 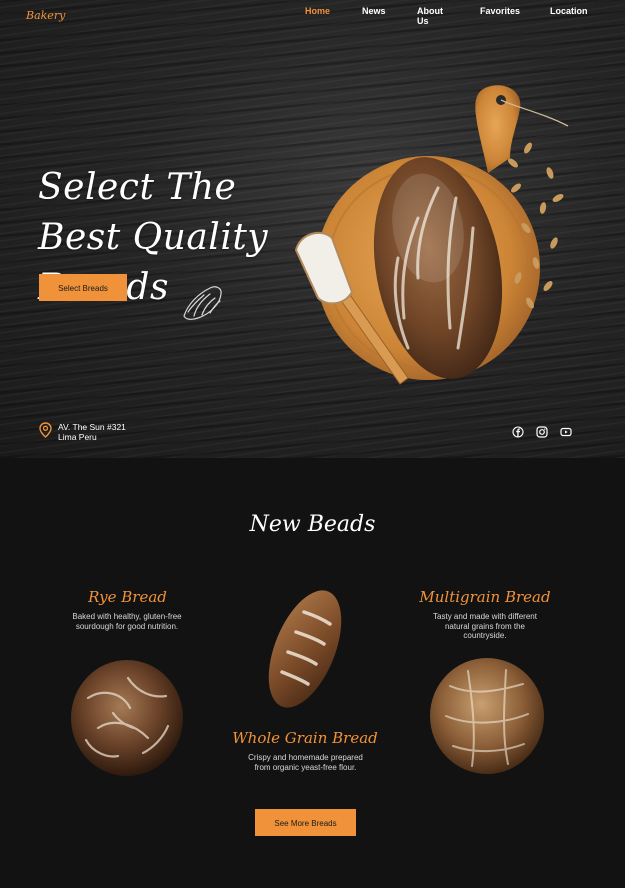 I want to click on nav-home: Home, so click(x=317, y=11).